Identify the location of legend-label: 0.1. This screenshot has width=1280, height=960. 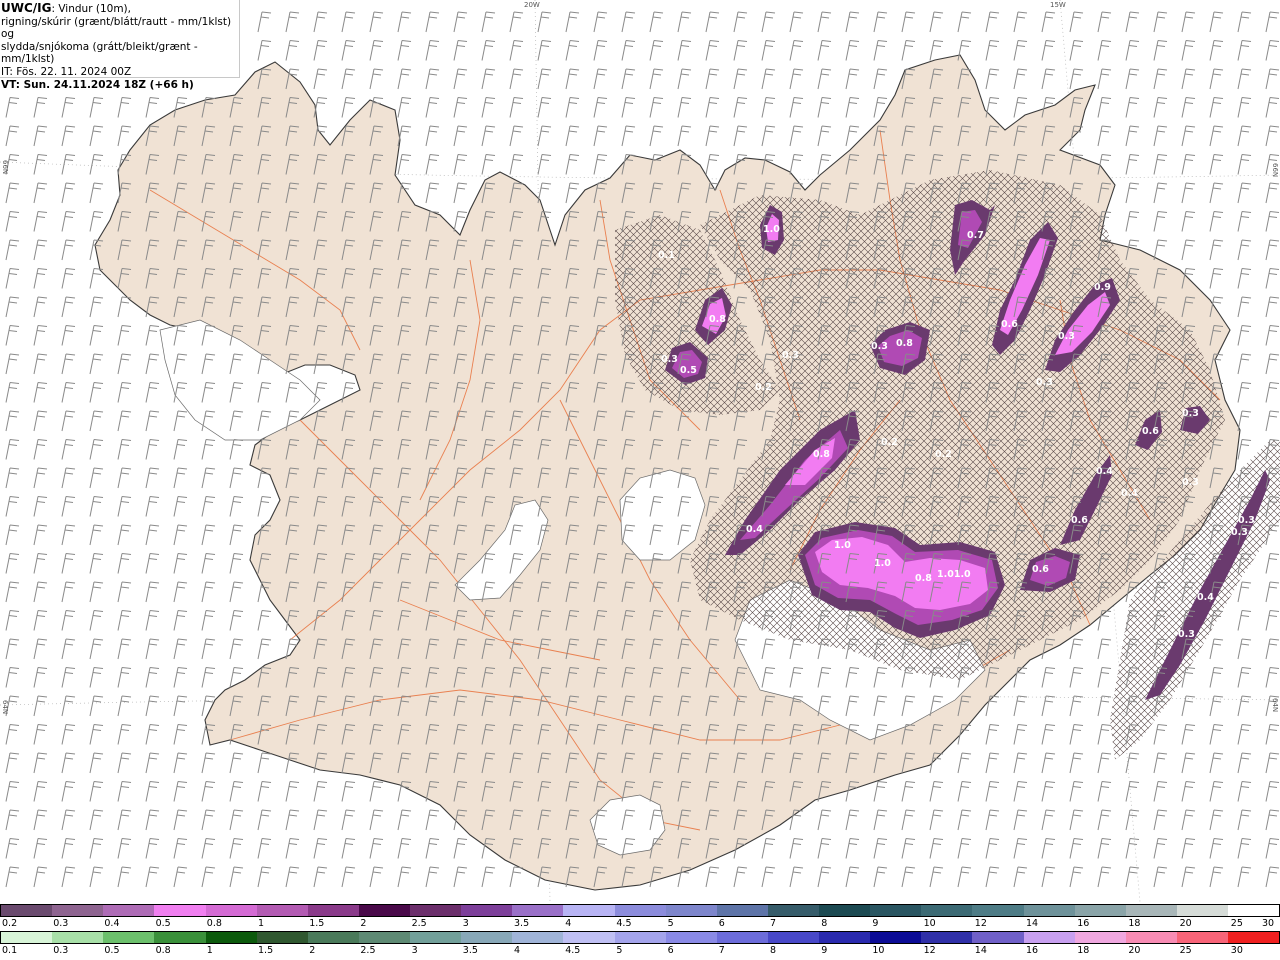
(10, 950).